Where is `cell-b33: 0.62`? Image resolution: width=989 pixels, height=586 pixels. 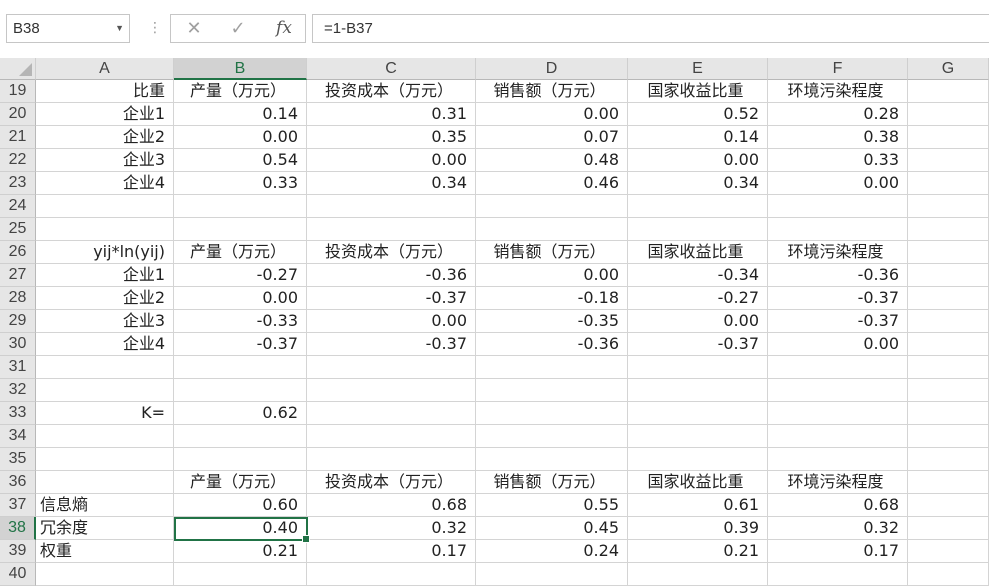 cell-b33: 0.62 is located at coordinates (240, 413).